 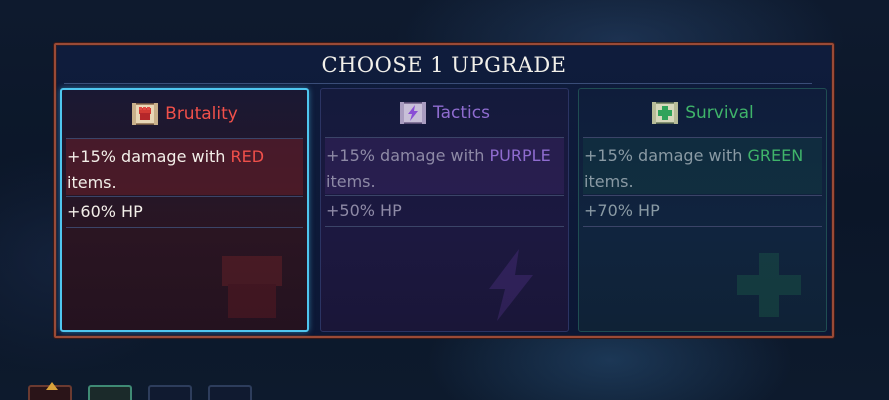 I want to click on hp-perk: +50% HP, so click(x=364, y=210).